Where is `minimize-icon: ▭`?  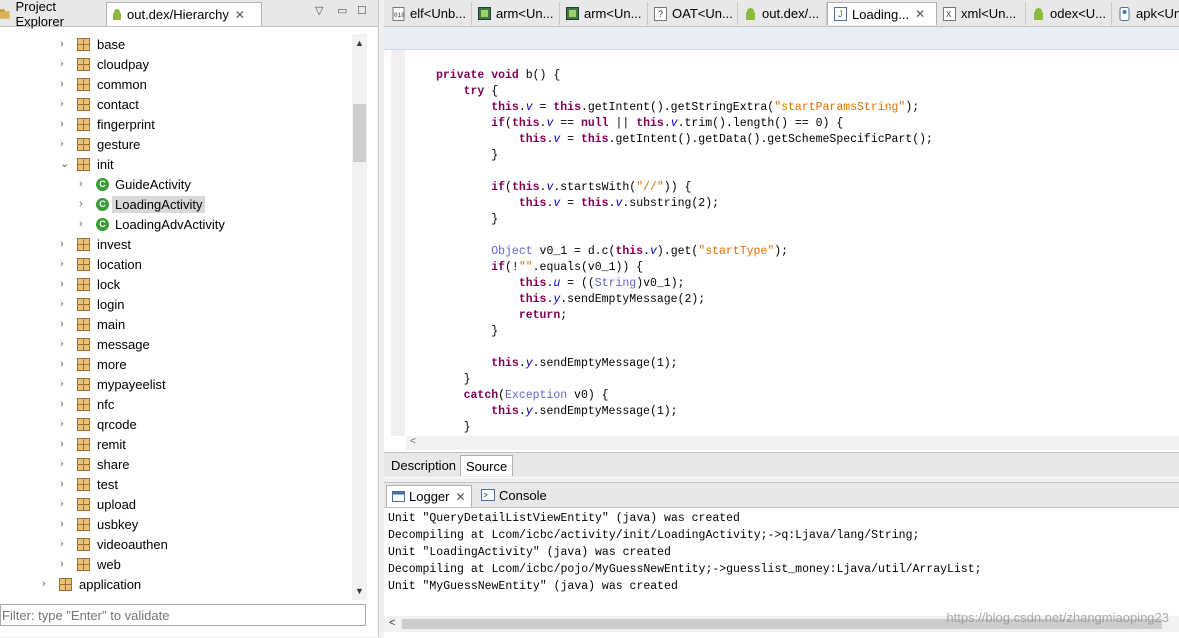 minimize-icon: ▭ is located at coordinates (342, 10).